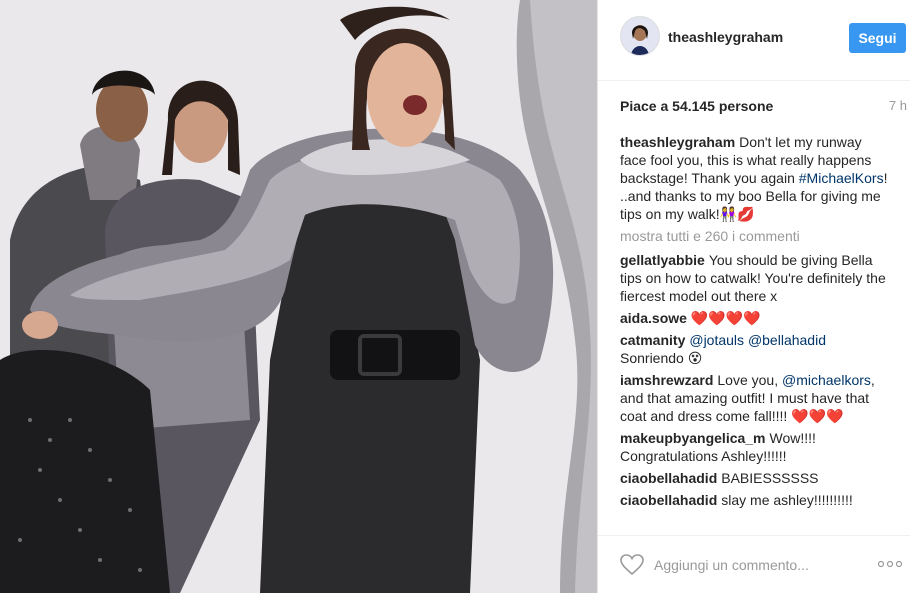  What do you see at coordinates (716, 340) in the screenshot?
I see `comment-mention: @jotauls` at bounding box center [716, 340].